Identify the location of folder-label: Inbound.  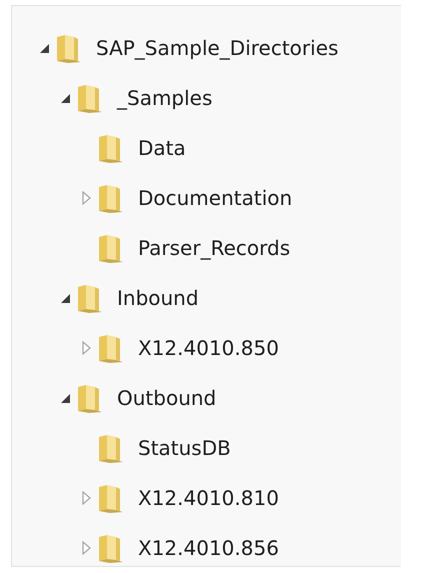
(158, 298).